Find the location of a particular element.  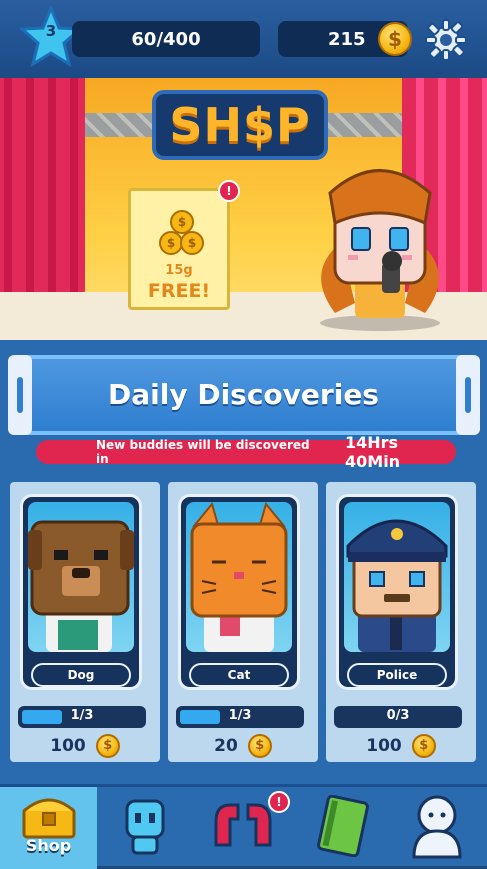

buddy-card-frame: Police is located at coordinates (397, 592).